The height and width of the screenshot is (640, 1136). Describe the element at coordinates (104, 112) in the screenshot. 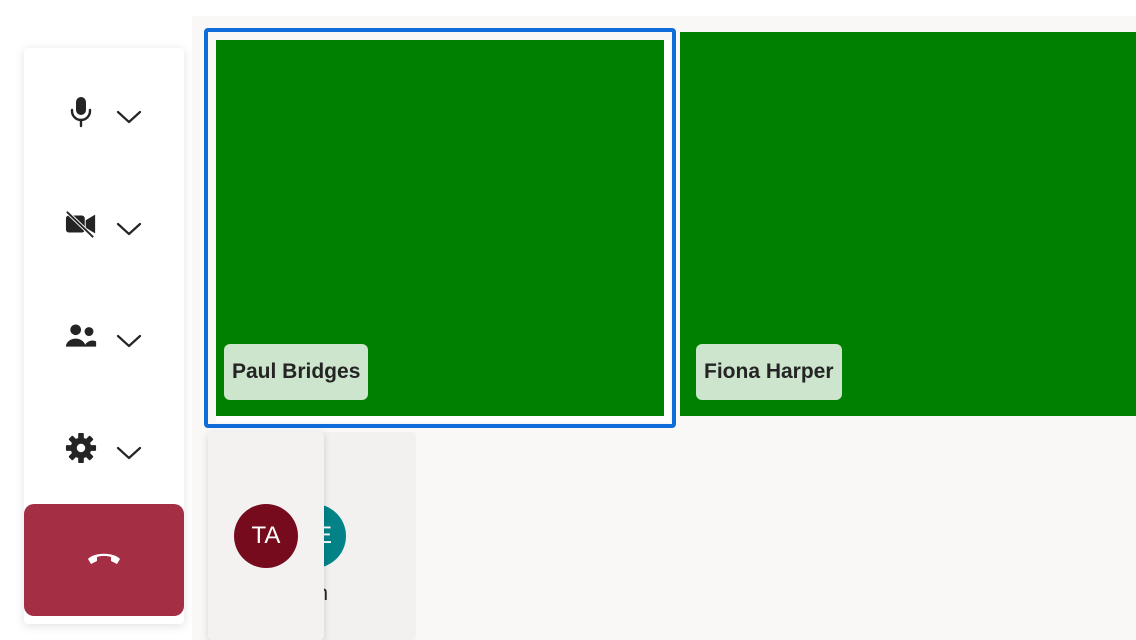

I see `microphone-button` at that location.